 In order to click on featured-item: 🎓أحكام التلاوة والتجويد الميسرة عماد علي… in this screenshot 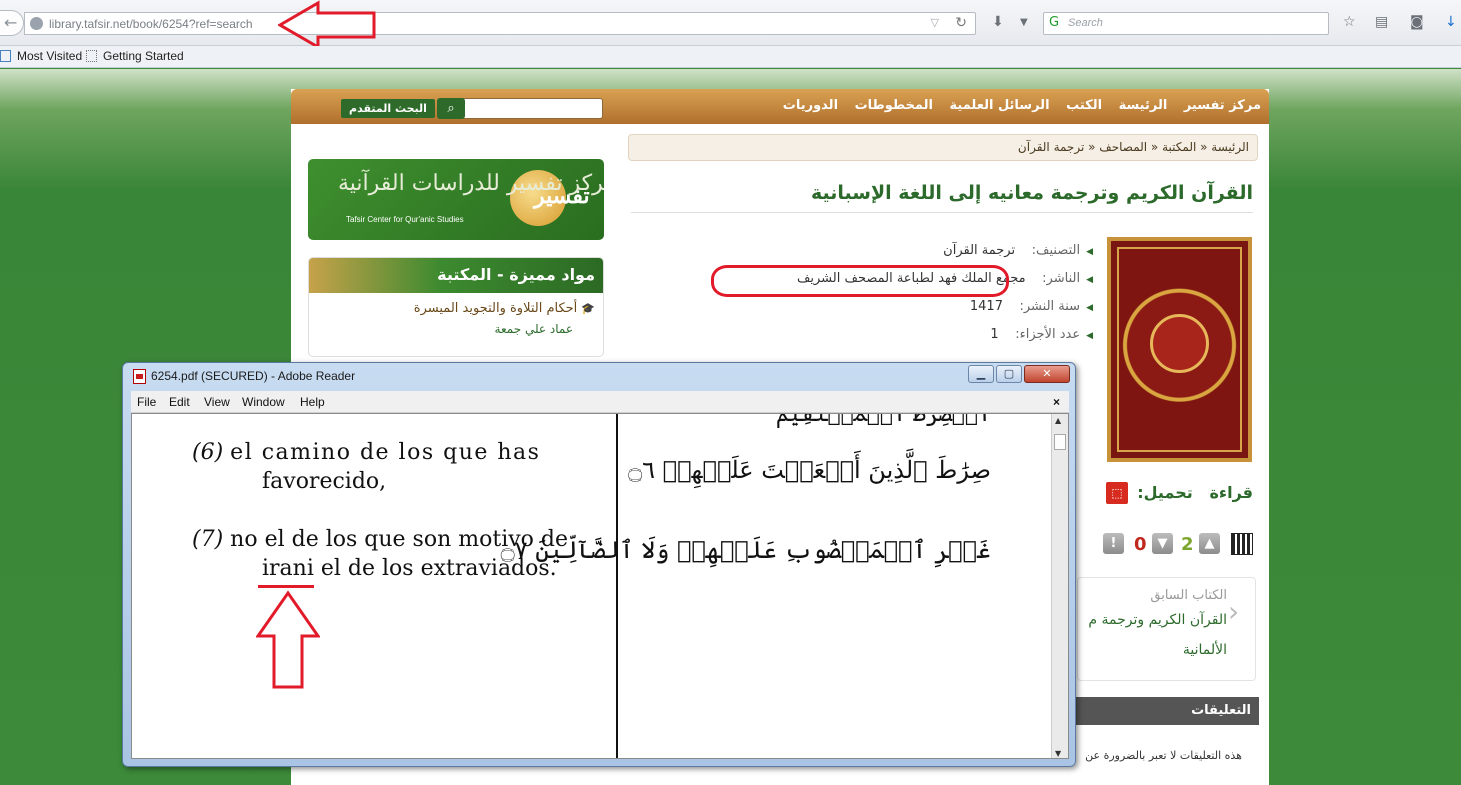, I will do `click(456, 314)`.